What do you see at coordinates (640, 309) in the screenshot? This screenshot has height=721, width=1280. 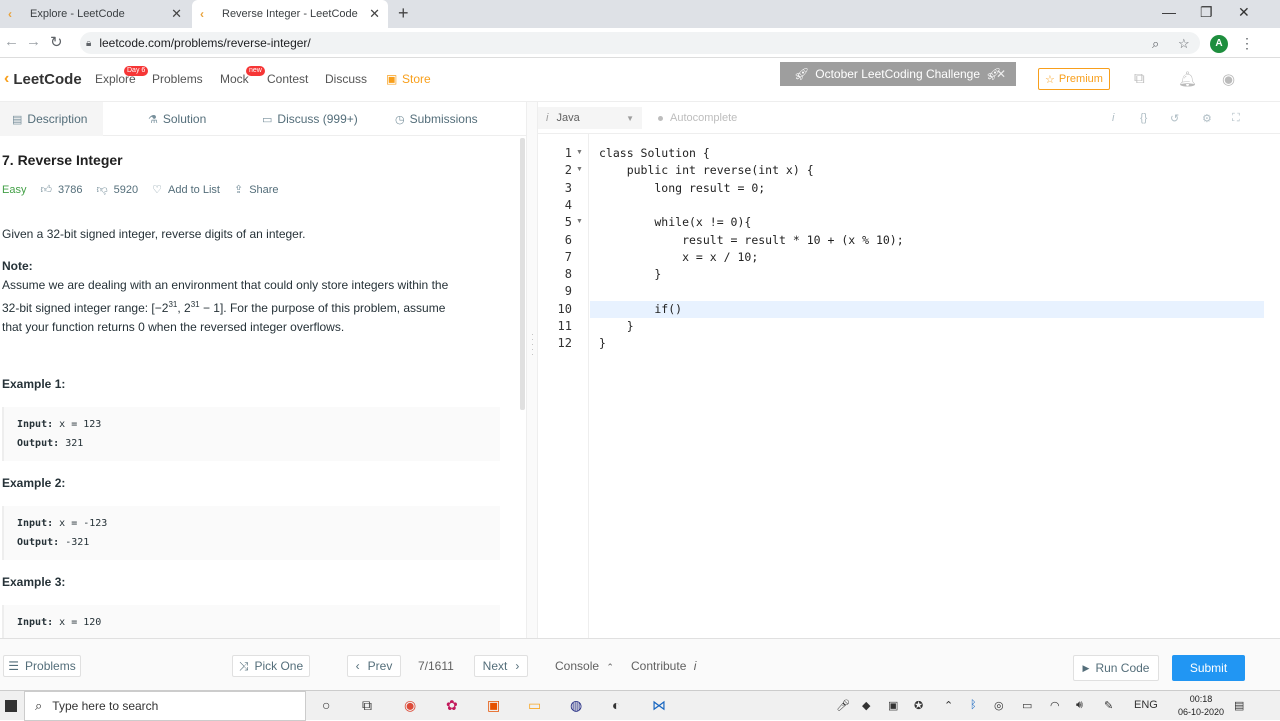 I see `code-line: if()` at bounding box center [640, 309].